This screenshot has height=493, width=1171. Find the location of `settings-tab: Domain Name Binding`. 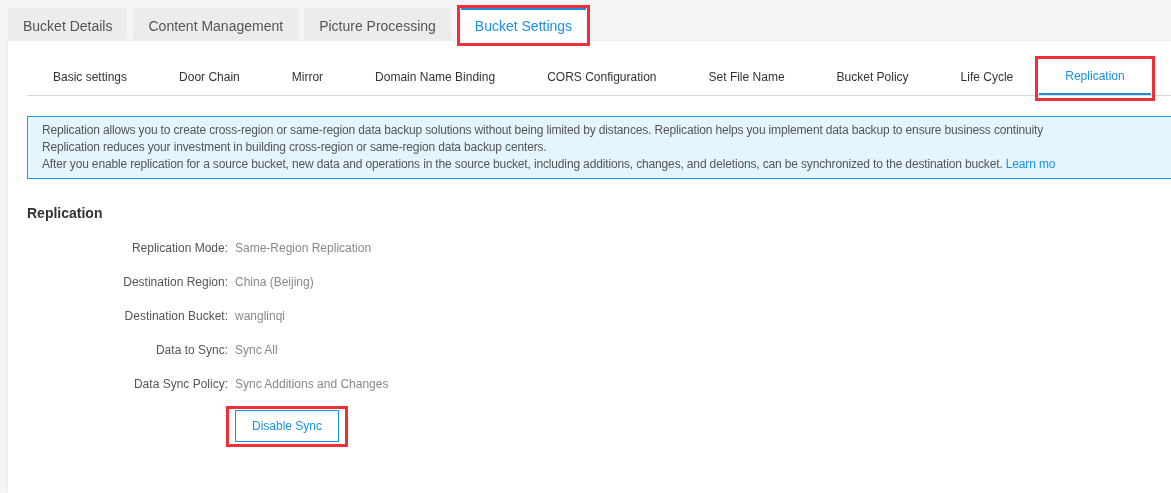

settings-tab: Domain Name Binding is located at coordinates (435, 78).